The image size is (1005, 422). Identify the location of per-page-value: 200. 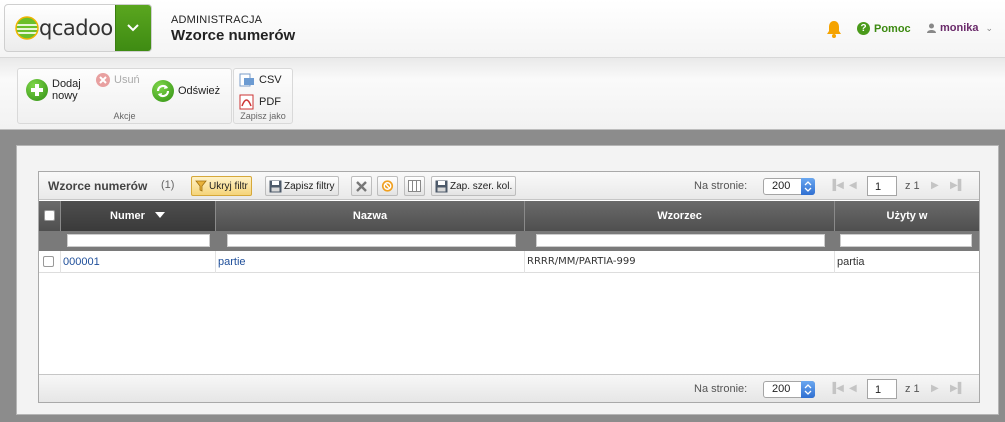
(781, 186).